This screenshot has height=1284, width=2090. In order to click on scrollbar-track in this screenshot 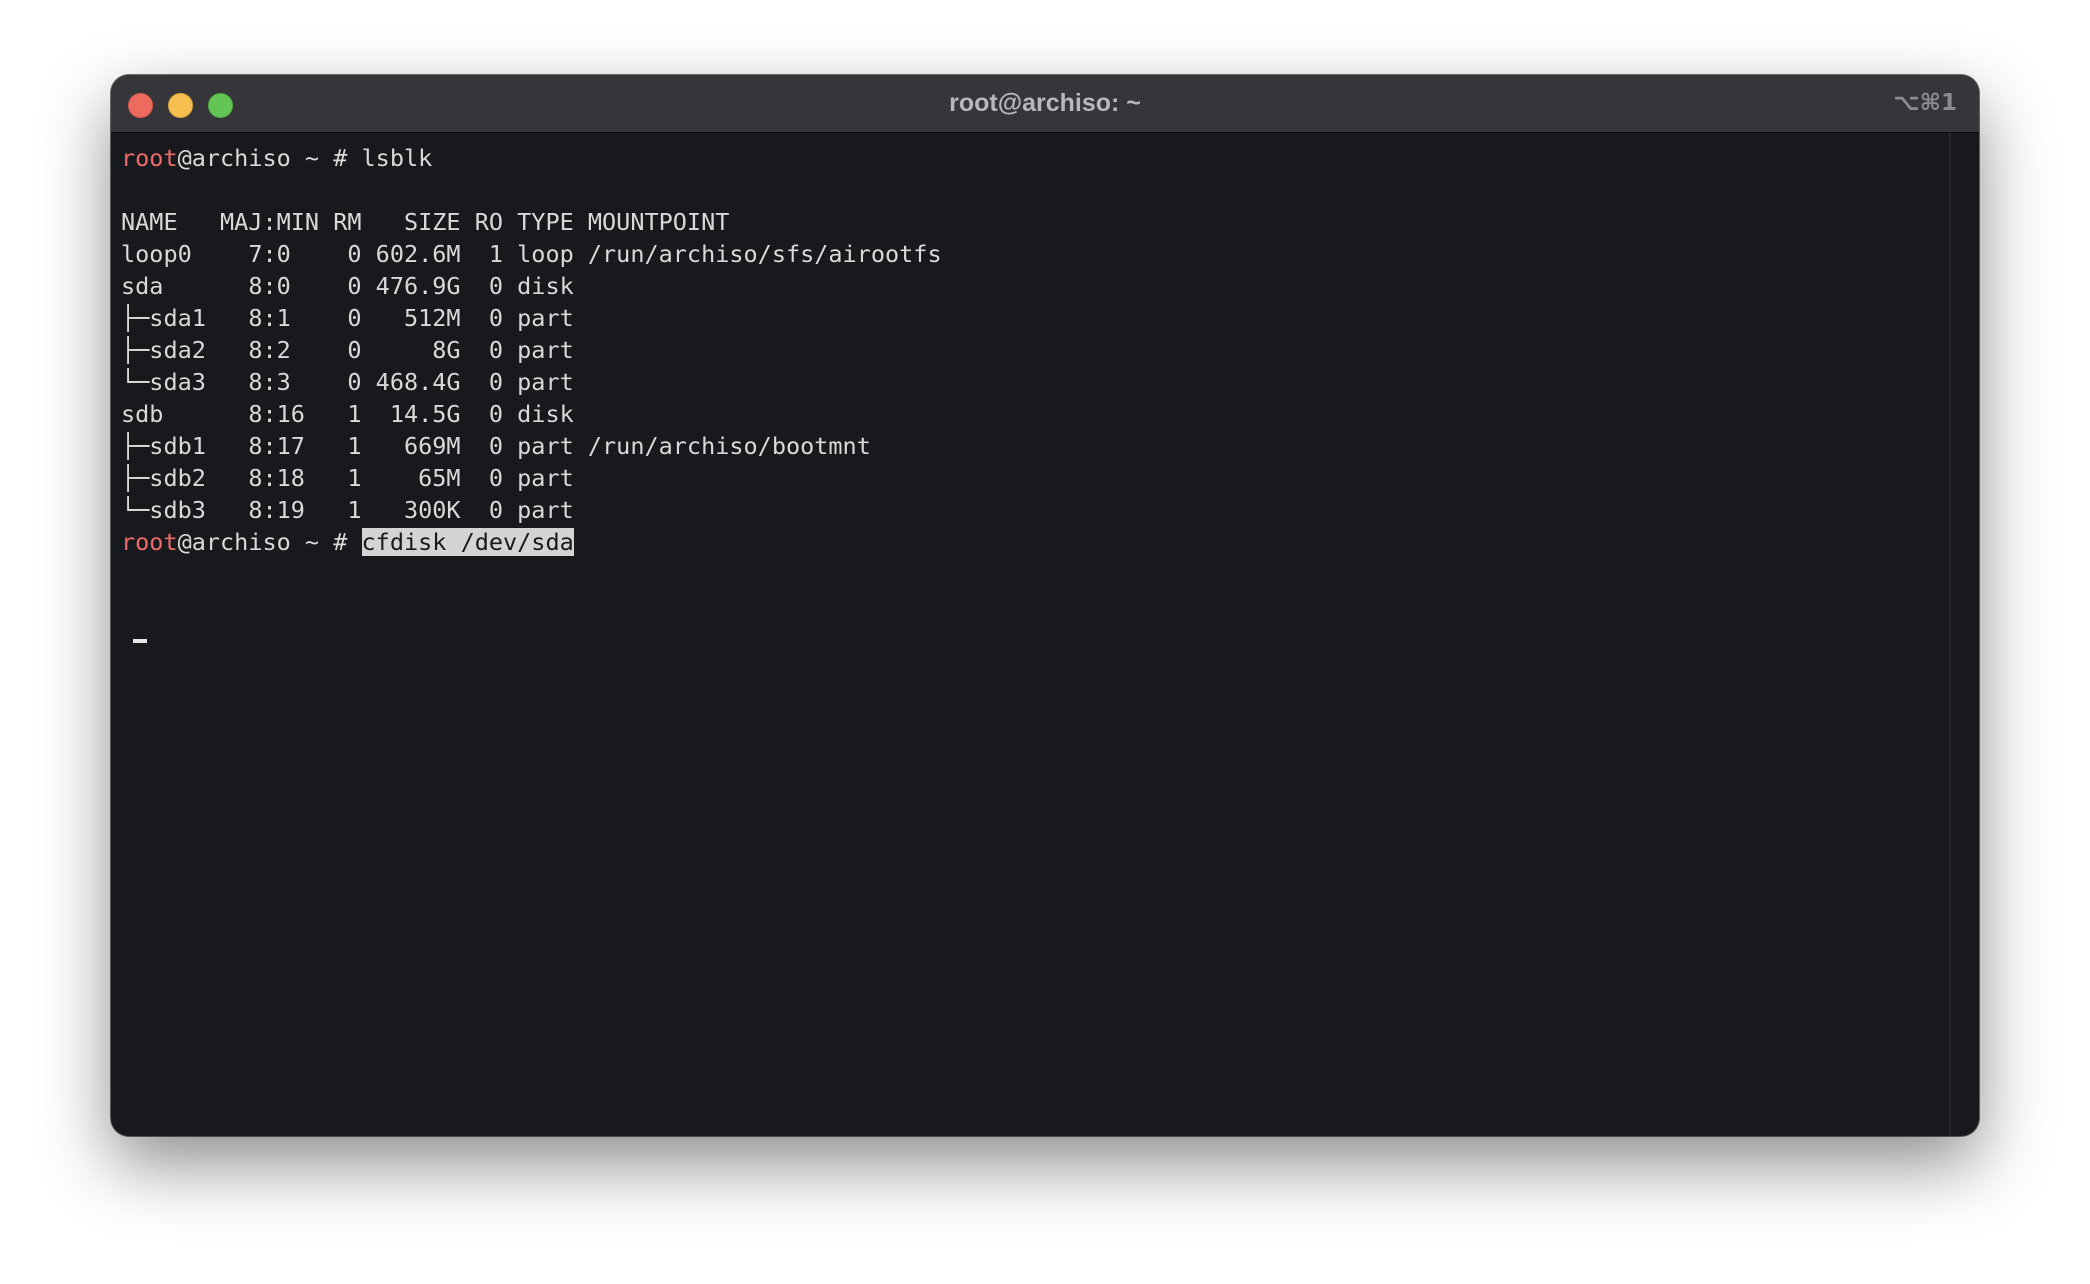, I will do `click(1950, 634)`.